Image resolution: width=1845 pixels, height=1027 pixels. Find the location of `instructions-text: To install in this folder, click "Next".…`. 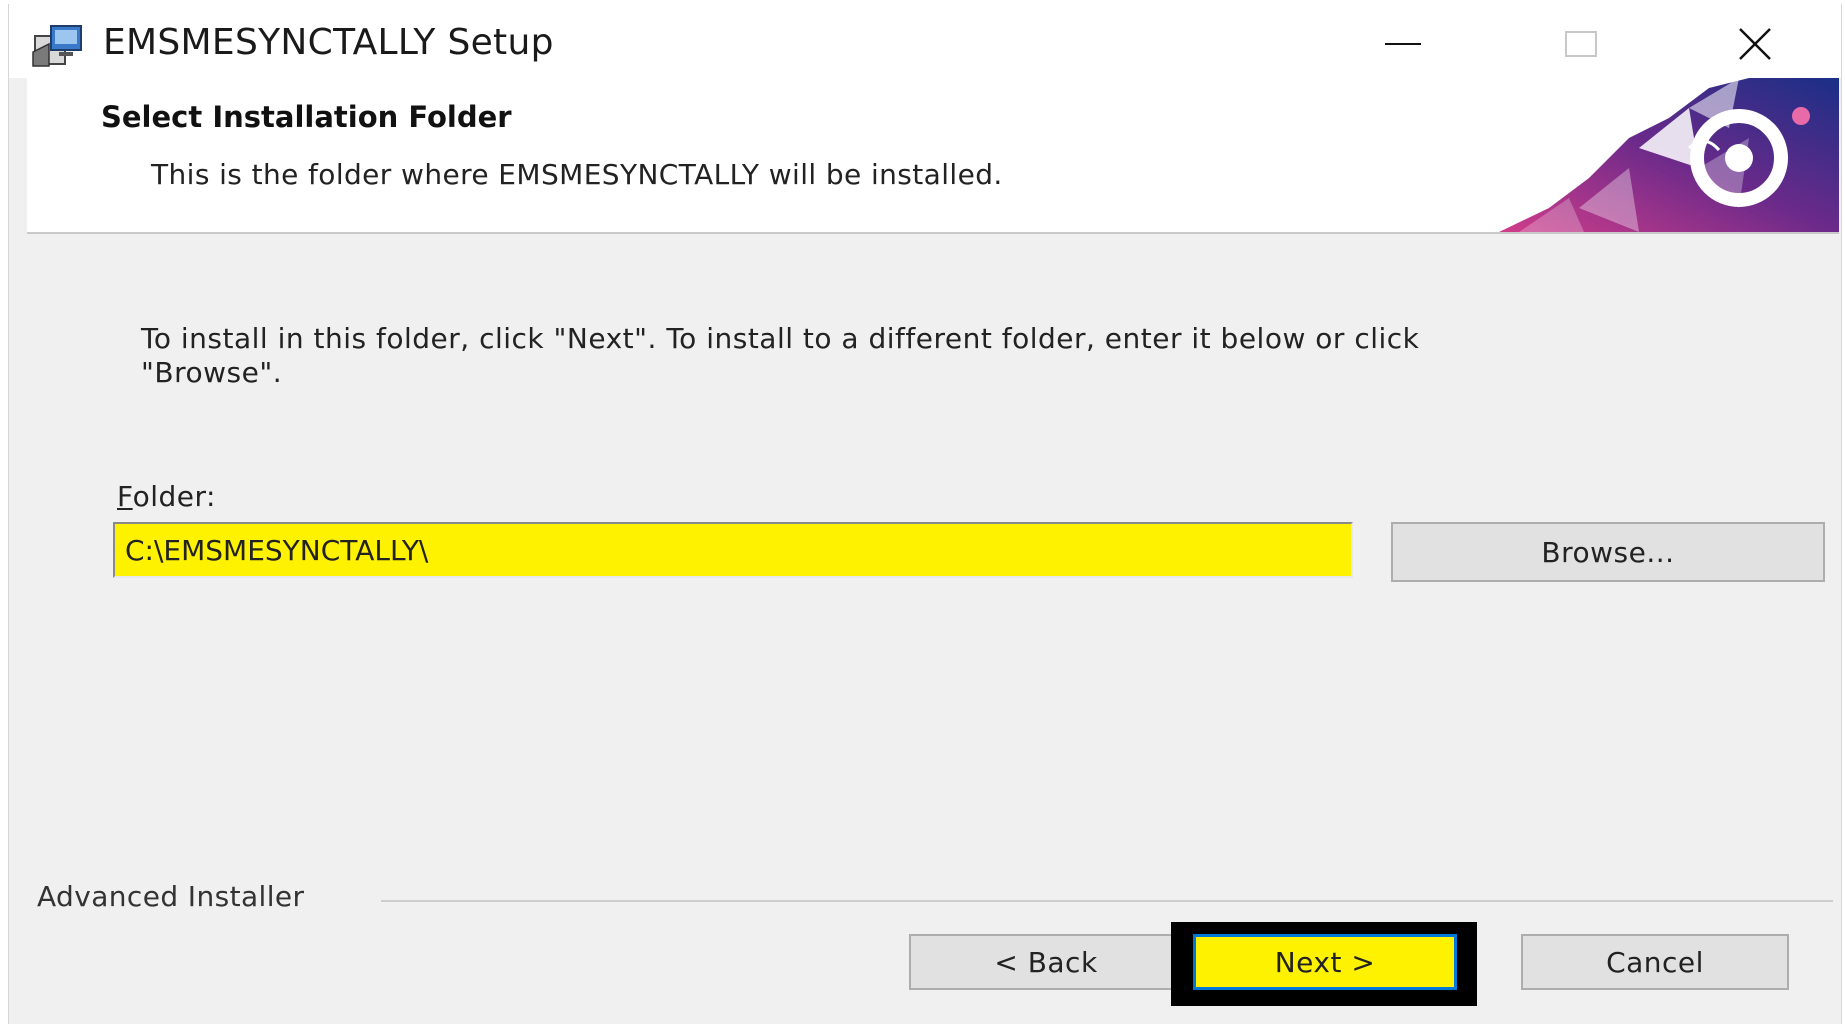

instructions-text: To install in this folder, click "Next".… is located at coordinates (901, 356).